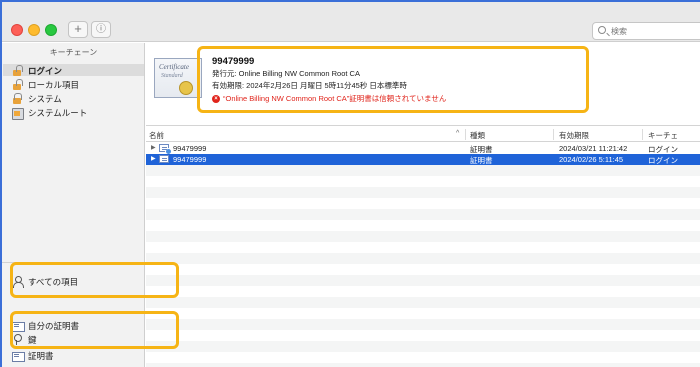  What do you see at coordinates (574, 135) in the screenshot?
I see `column-header-expires: 有効期限` at bounding box center [574, 135].